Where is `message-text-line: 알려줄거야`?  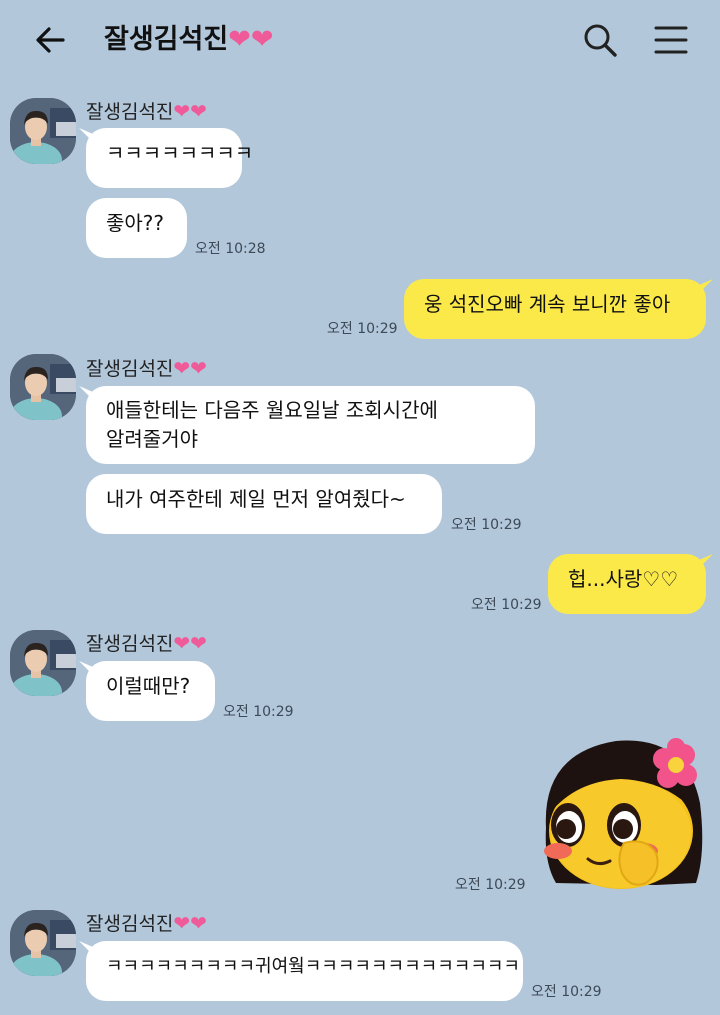 message-text-line: 알려줄거야 is located at coordinates (152, 439).